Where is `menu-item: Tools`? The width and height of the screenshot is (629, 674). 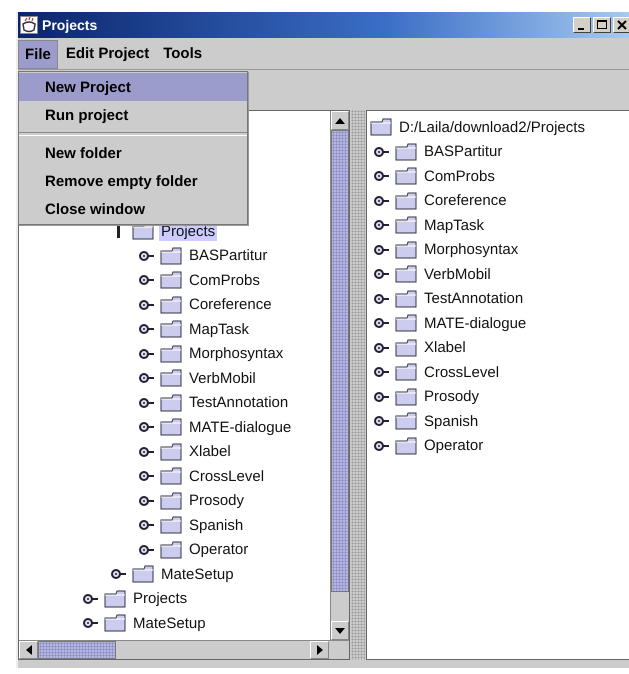 menu-item: Tools is located at coordinates (182, 53).